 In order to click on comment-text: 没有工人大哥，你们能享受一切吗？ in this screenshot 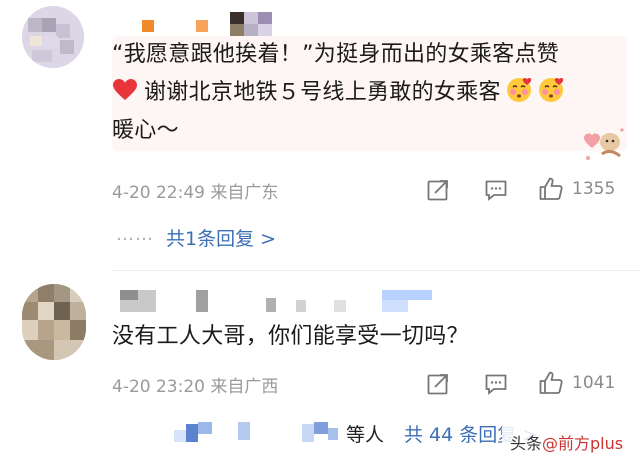, I will do `click(290, 336)`.